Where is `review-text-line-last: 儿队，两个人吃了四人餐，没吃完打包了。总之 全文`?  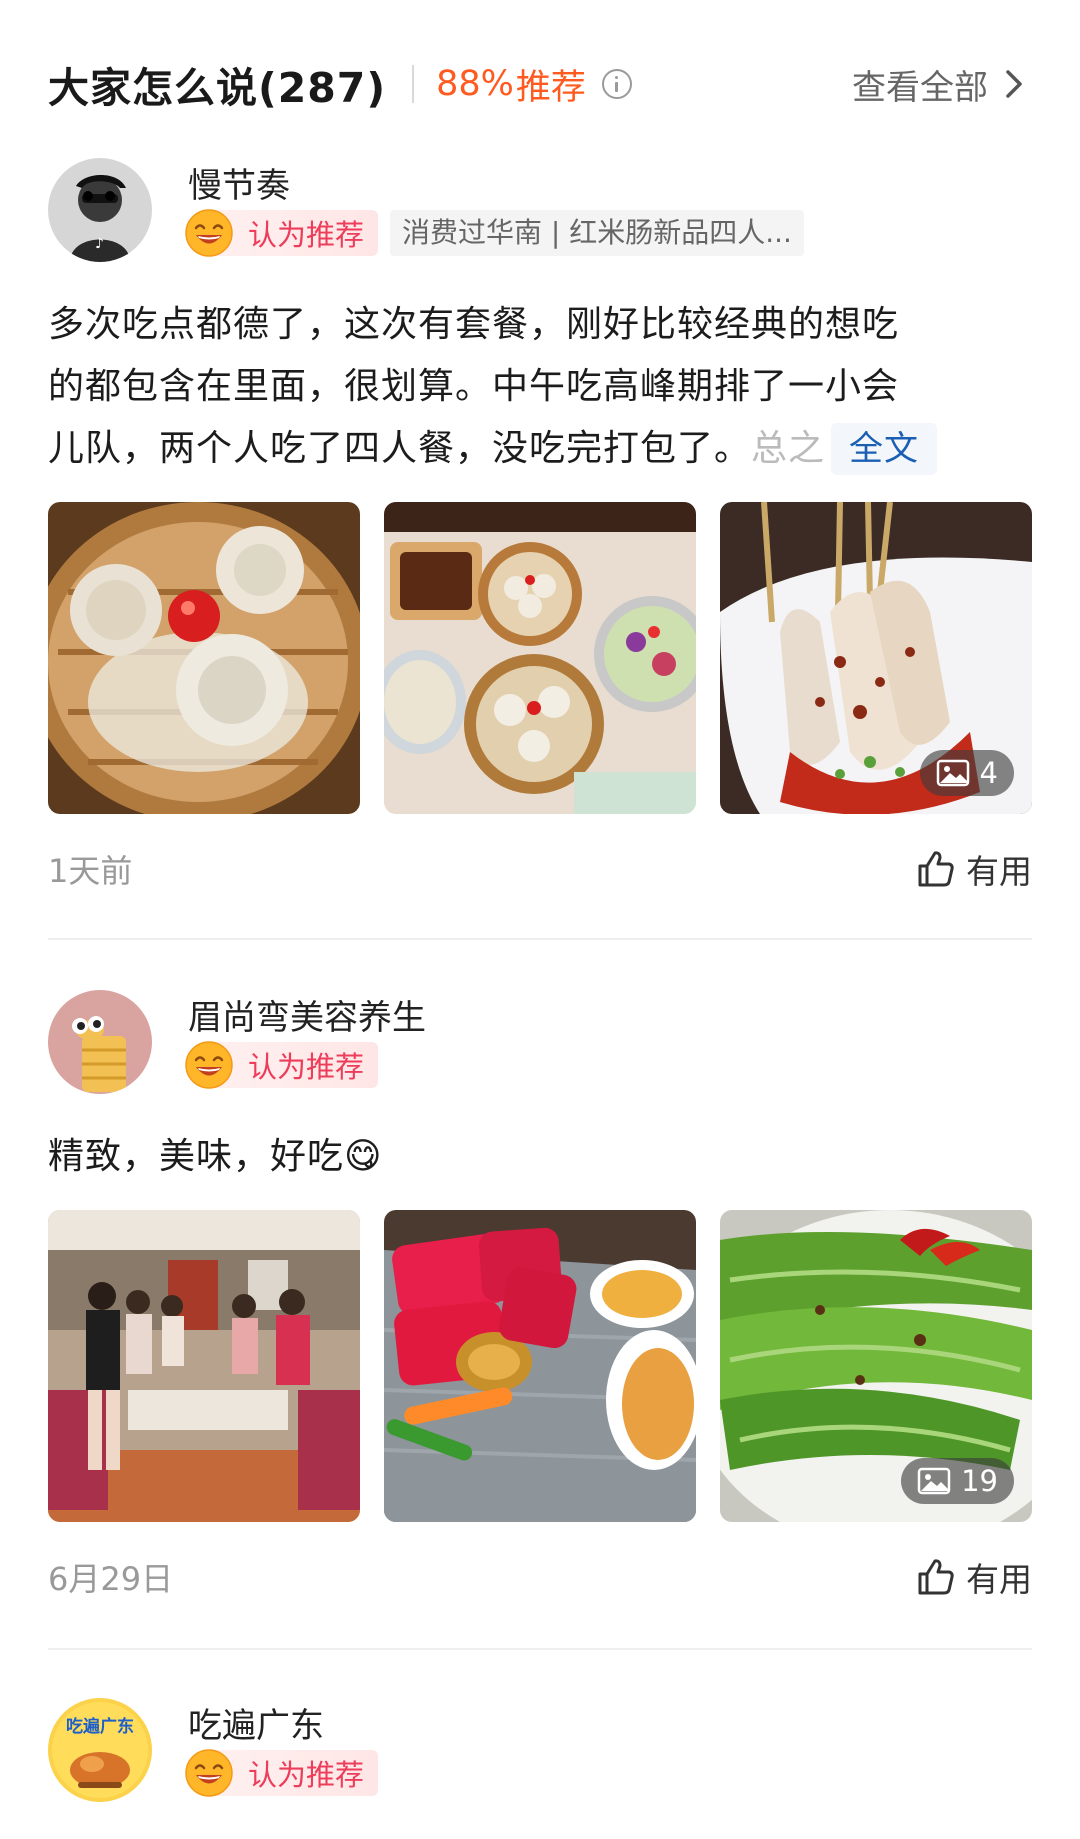 review-text-line-last: 儿队，两个人吃了四人餐，没吃完打包了。总之 全文 is located at coordinates (540, 449).